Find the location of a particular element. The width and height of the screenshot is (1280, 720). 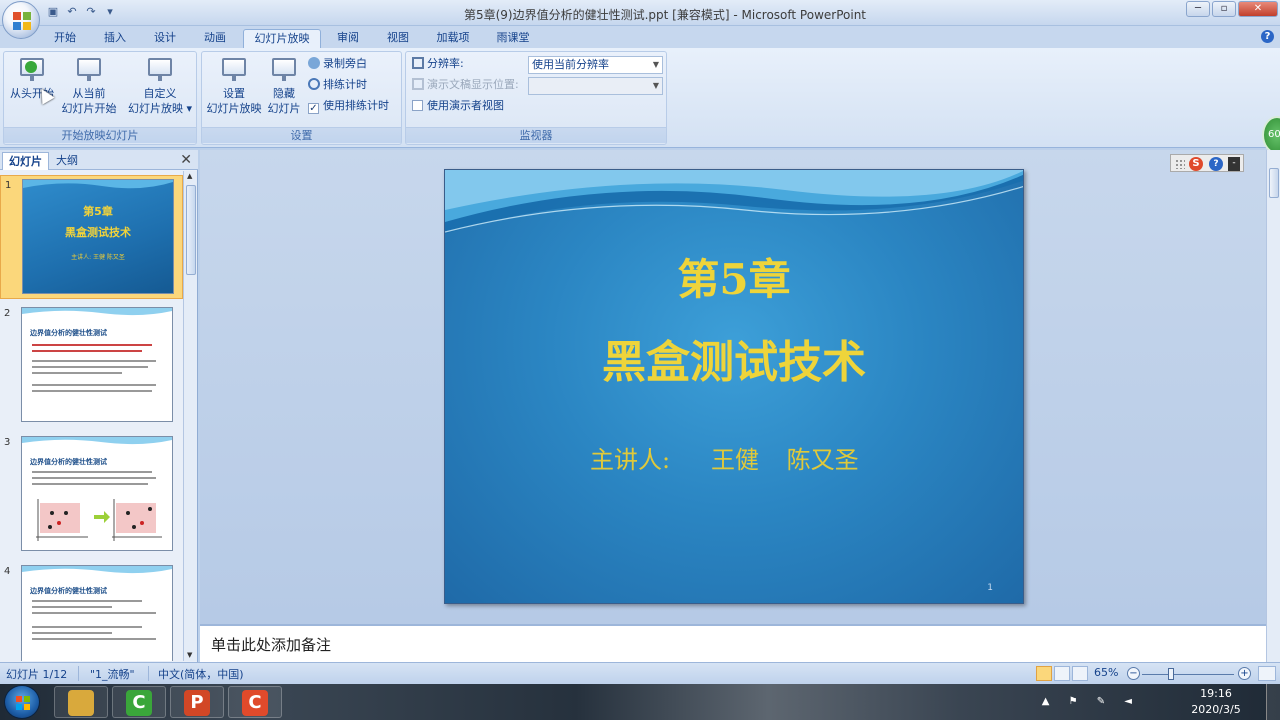

folder-icon is located at coordinates (81, 703).